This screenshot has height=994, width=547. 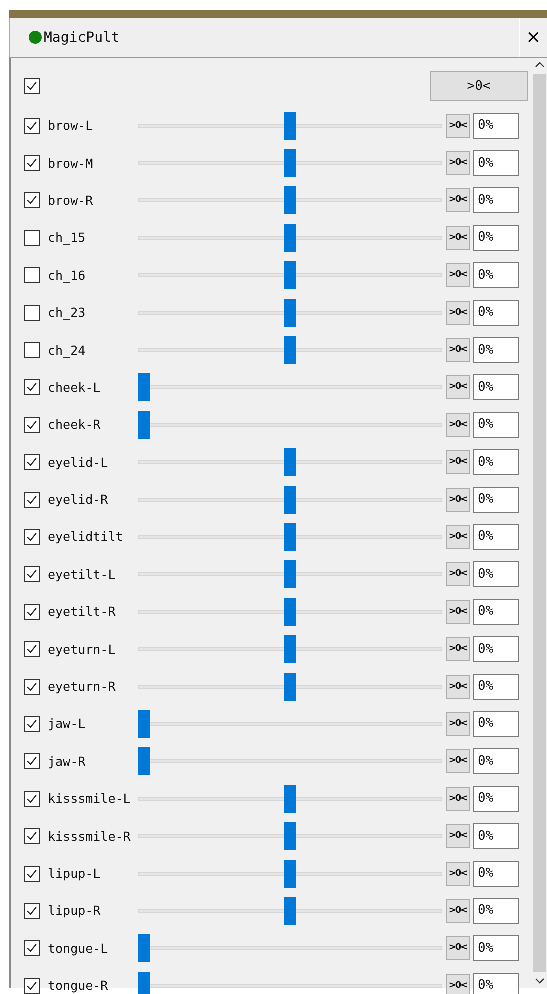 I want to click on scroll-up-icon, so click(x=539, y=65).